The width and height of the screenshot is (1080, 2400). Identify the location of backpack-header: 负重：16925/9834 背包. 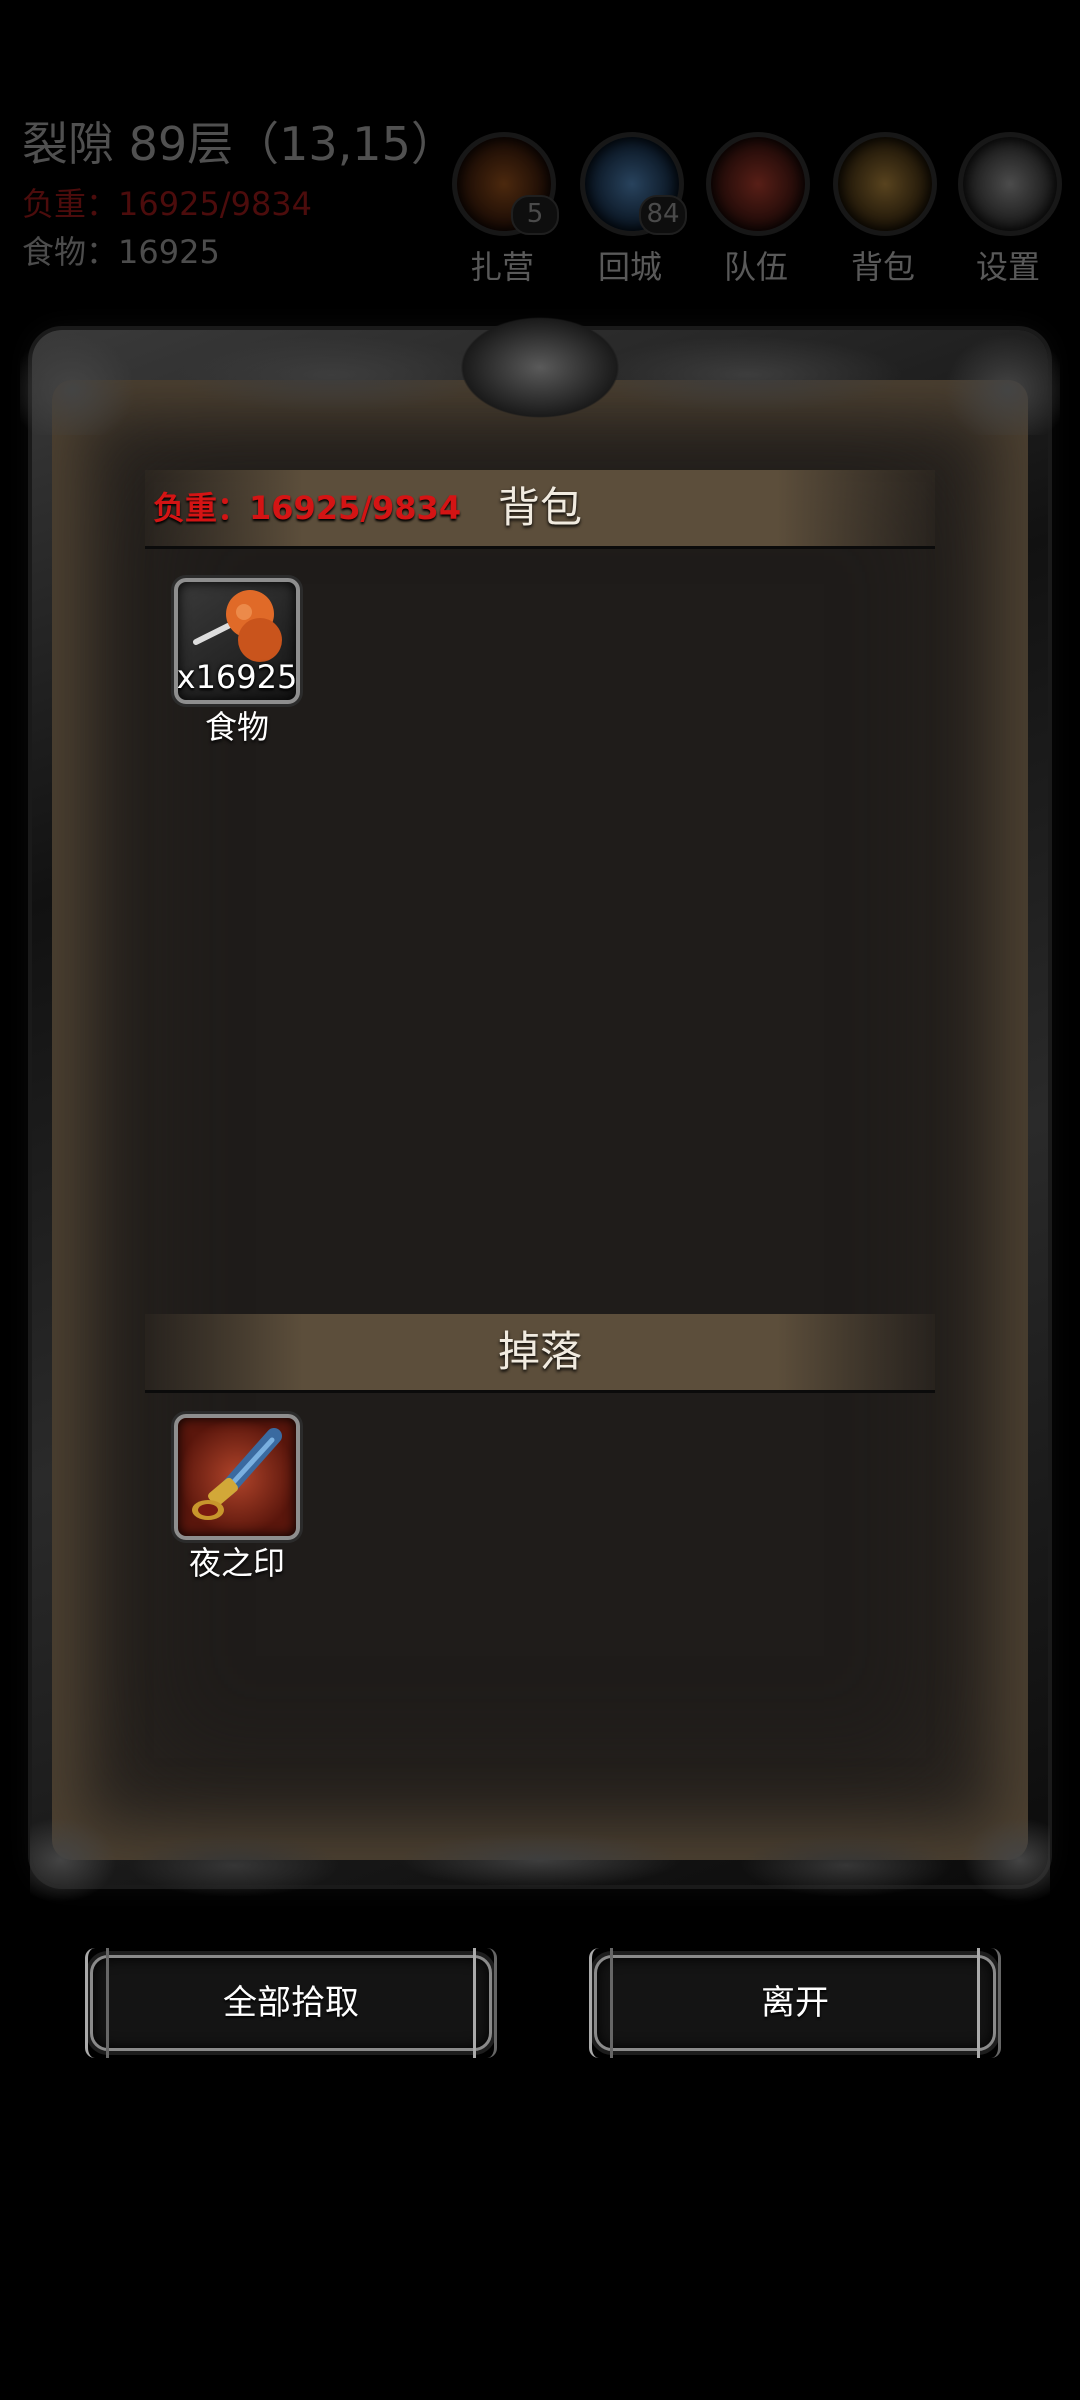
(540, 509).